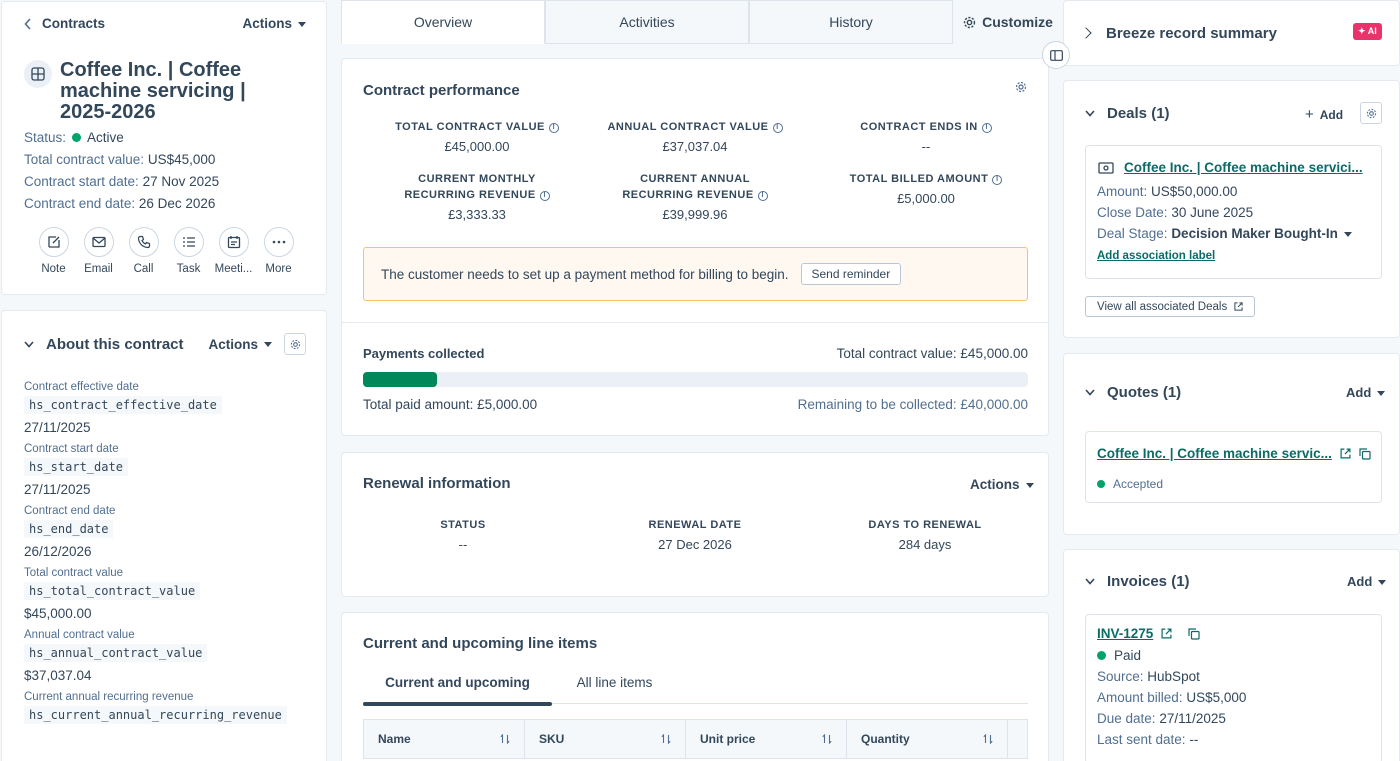  What do you see at coordinates (614, 682) in the screenshot?
I see `tab-all-line-items: All line items` at bounding box center [614, 682].